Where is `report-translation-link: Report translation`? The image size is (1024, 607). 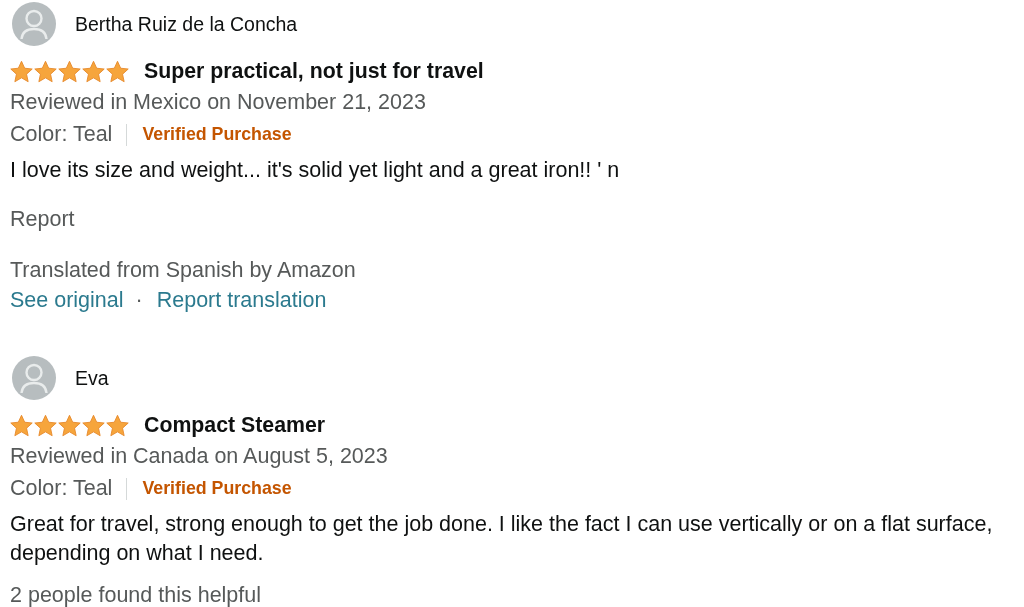 report-translation-link: Report translation is located at coordinates (241, 300).